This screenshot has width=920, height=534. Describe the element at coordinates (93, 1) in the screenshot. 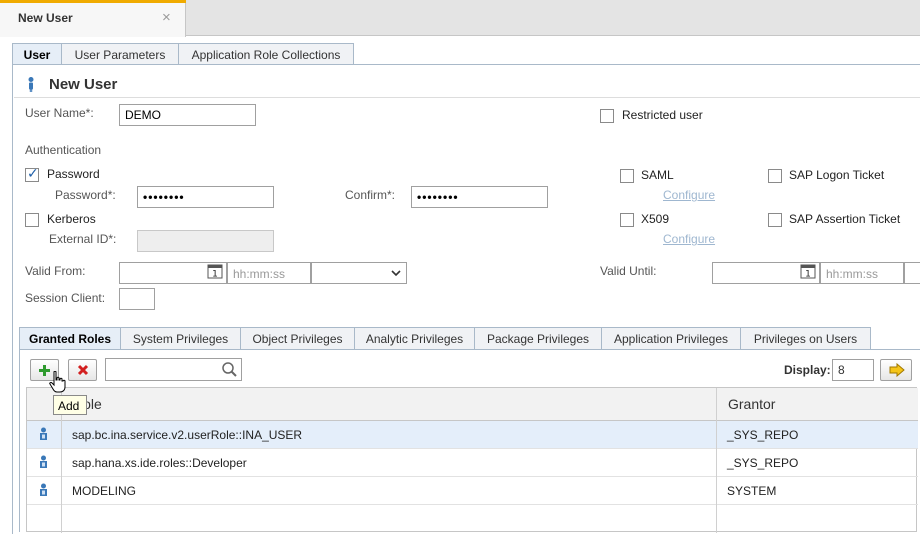

I see `editor-tab-accent` at that location.